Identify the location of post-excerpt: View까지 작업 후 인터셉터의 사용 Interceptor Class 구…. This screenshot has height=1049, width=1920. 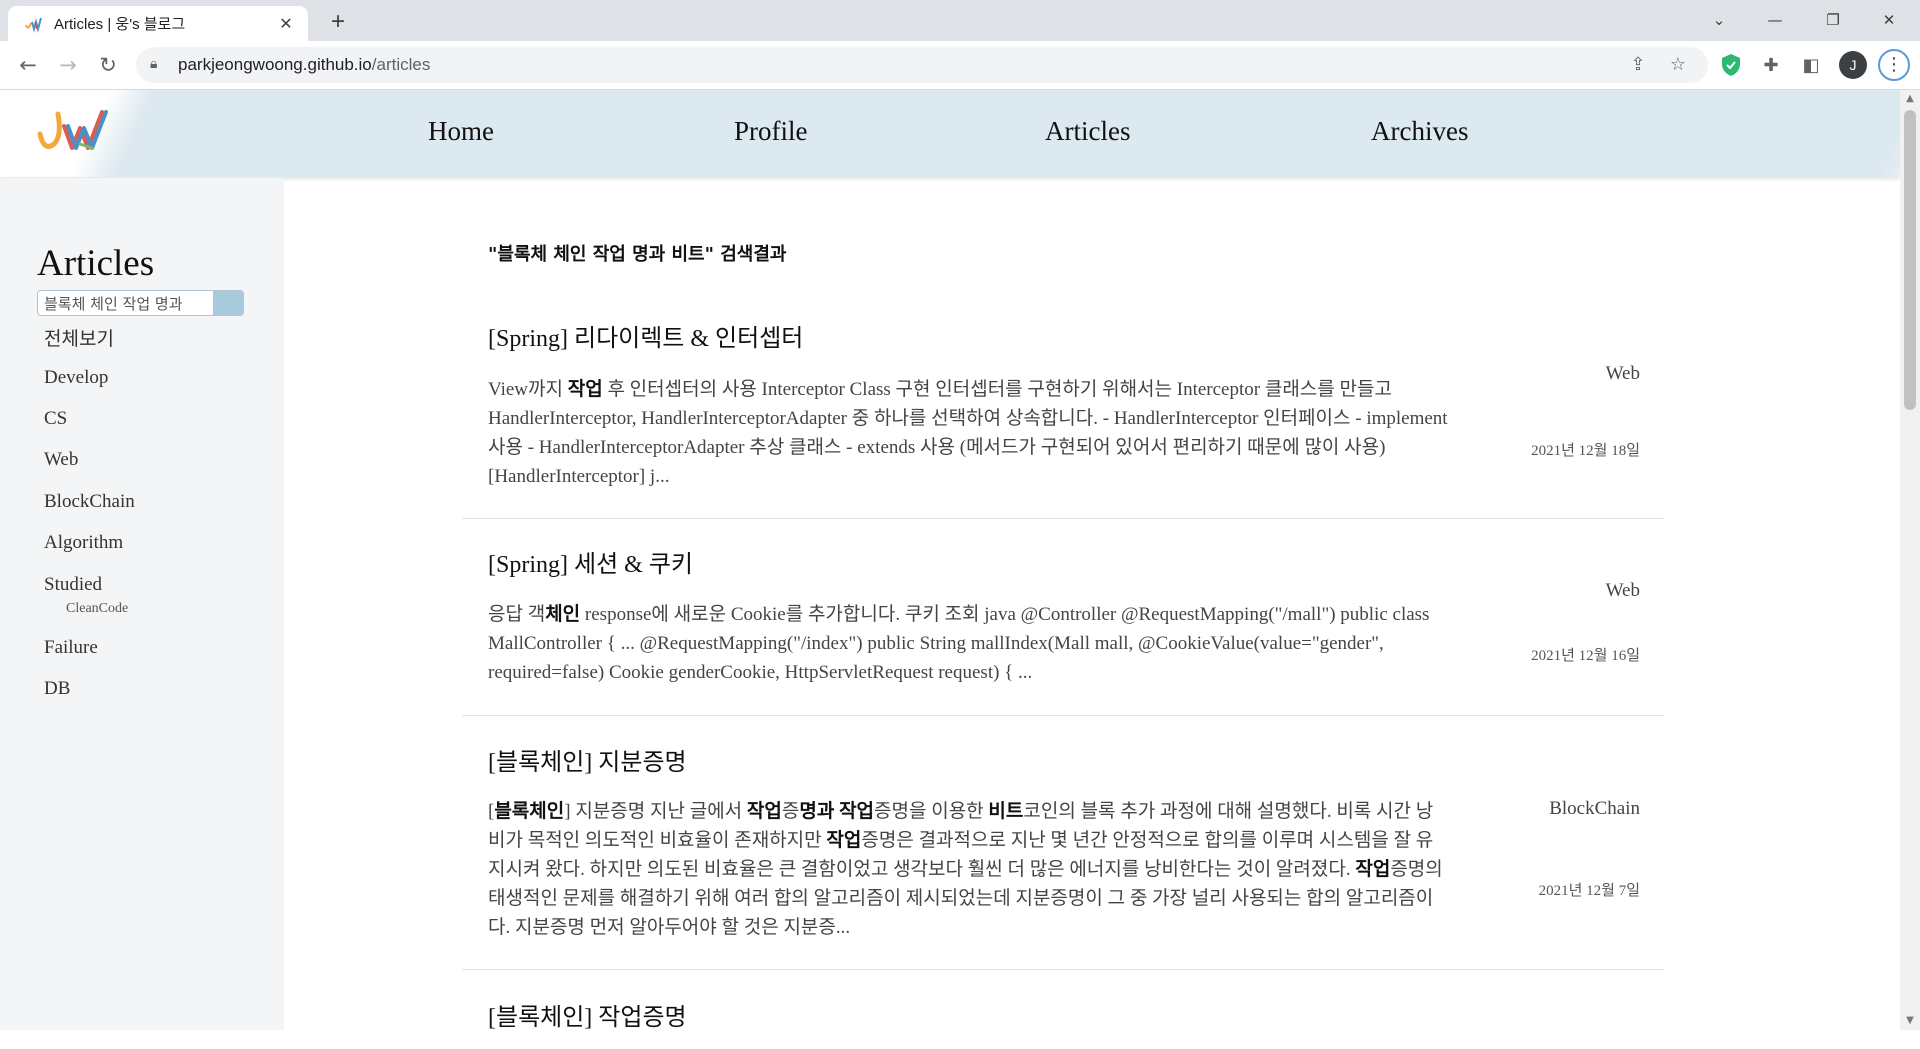
(968, 433).